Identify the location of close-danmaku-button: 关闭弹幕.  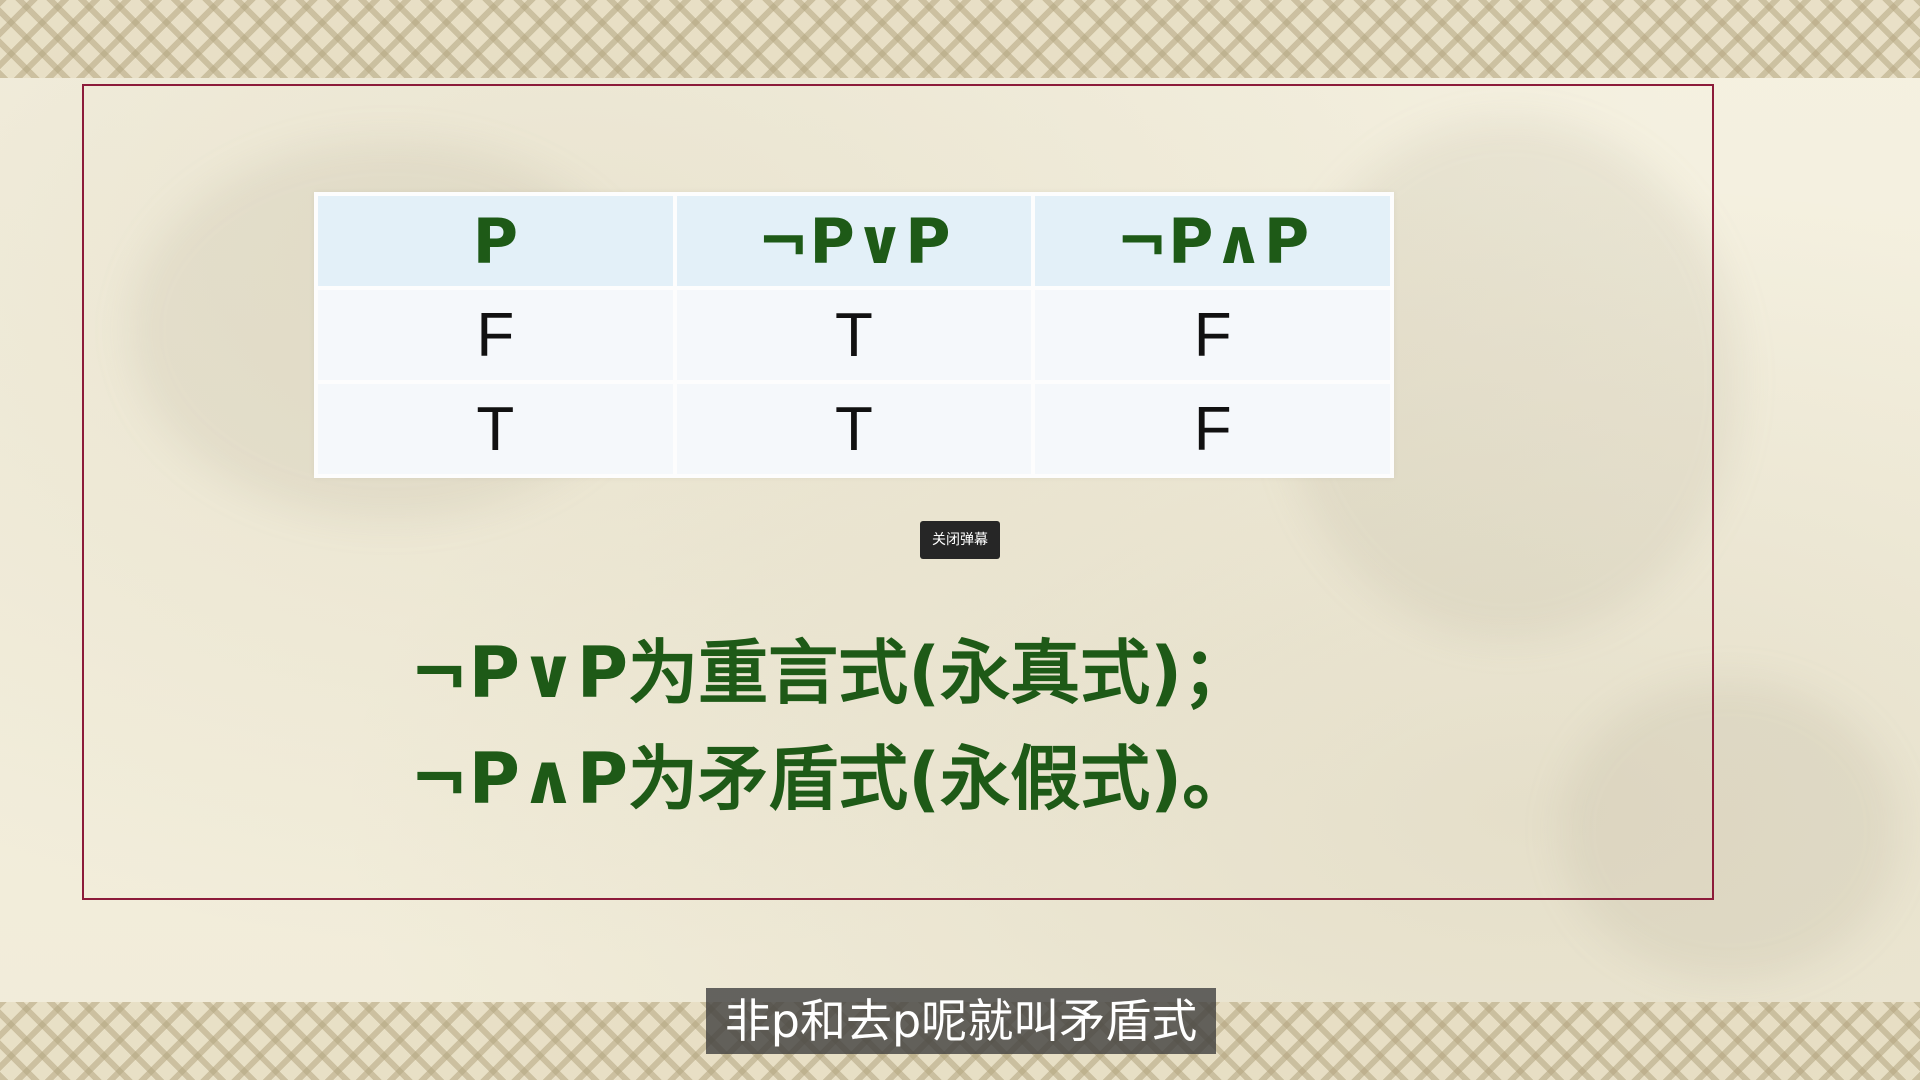
(960, 540).